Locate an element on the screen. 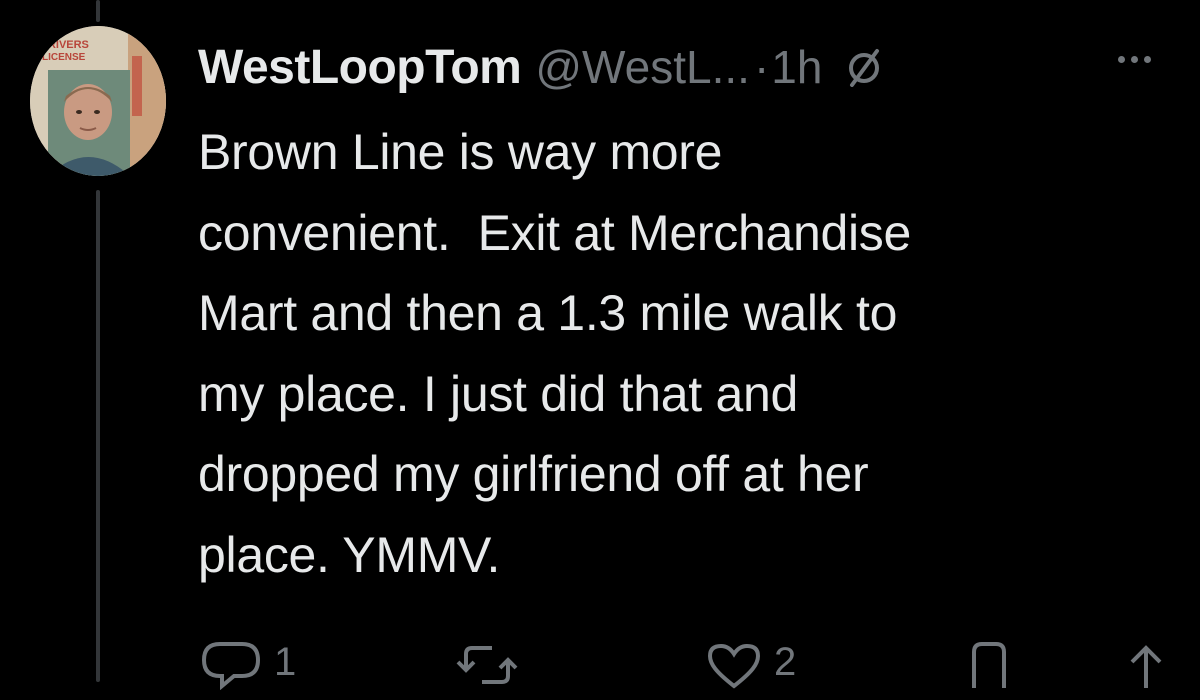 Image resolution: width=1200 pixels, height=700 pixels. bookmark-button is located at coordinates (989, 665).